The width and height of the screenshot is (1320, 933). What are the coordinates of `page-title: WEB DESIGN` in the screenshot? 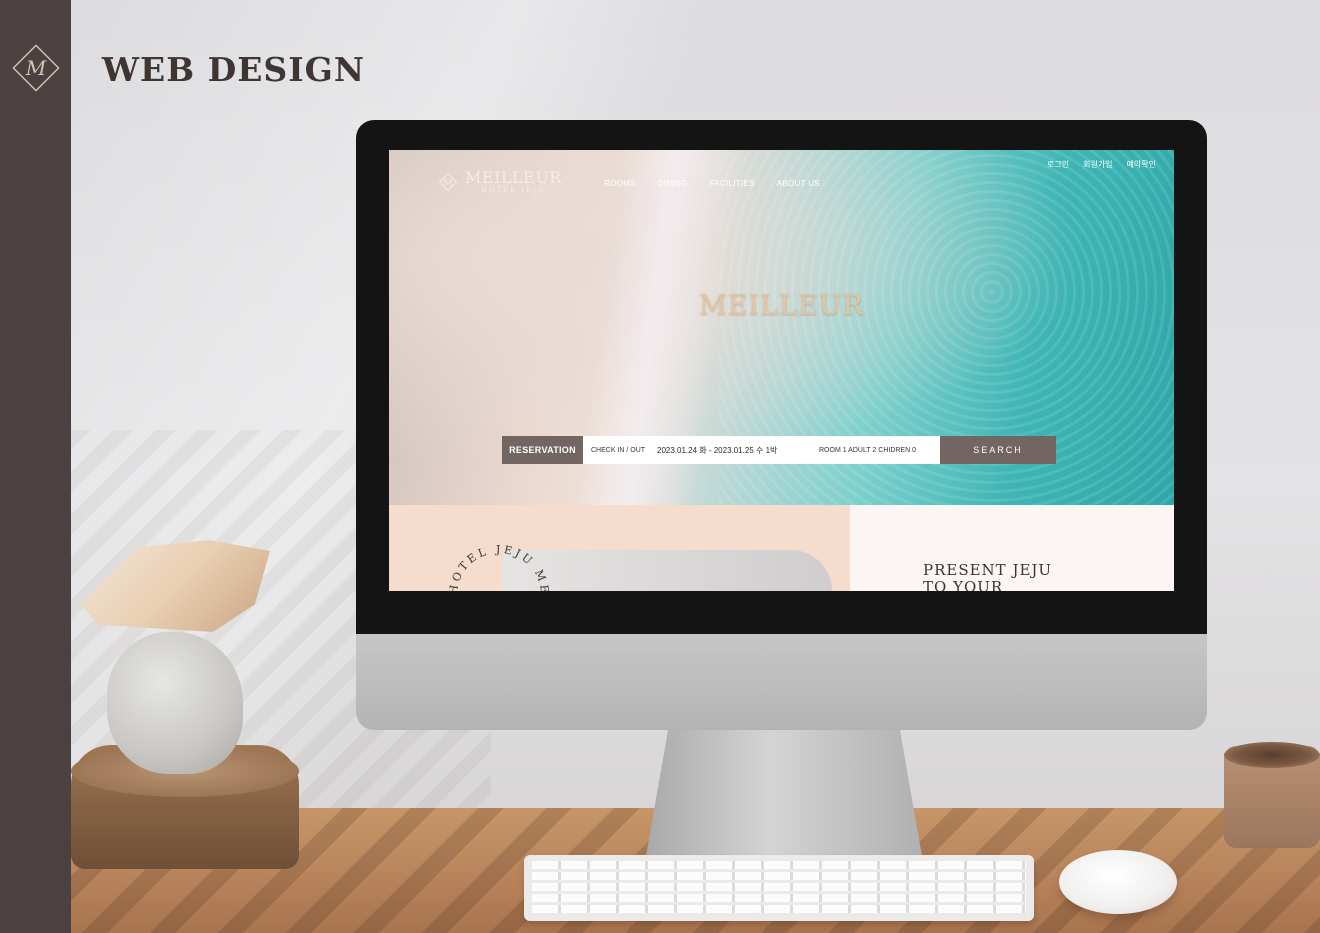 It's located at (233, 69).